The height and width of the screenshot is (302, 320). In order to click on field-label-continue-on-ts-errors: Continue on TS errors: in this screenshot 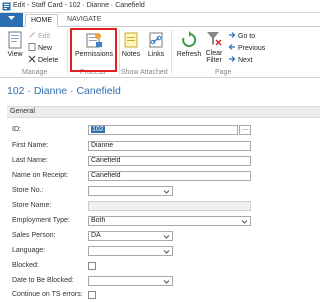, I will do `click(47, 294)`.